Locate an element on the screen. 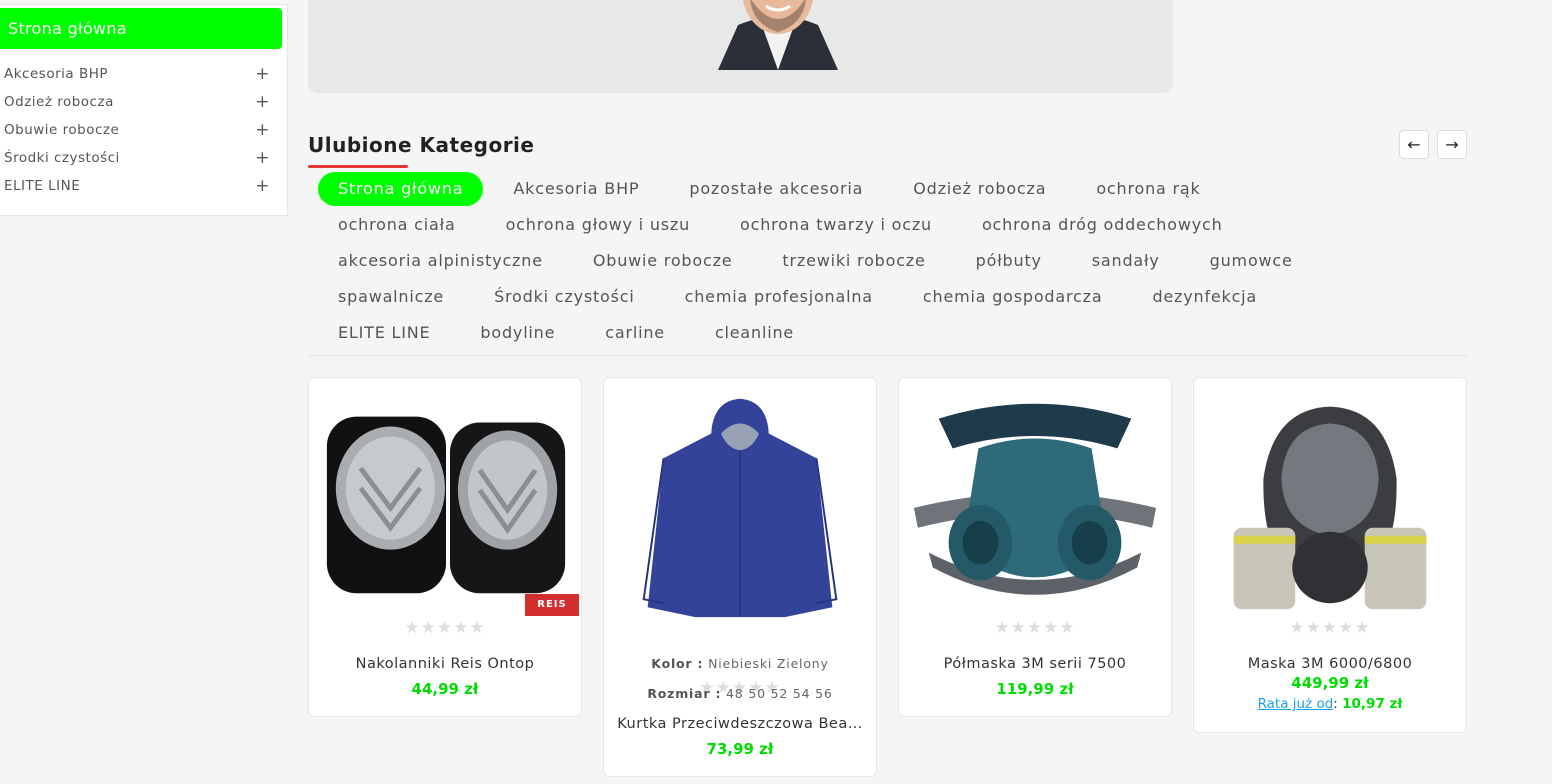 Image resolution: width=1552 pixels, height=784 pixels. category-chip: carline is located at coordinates (635, 333).